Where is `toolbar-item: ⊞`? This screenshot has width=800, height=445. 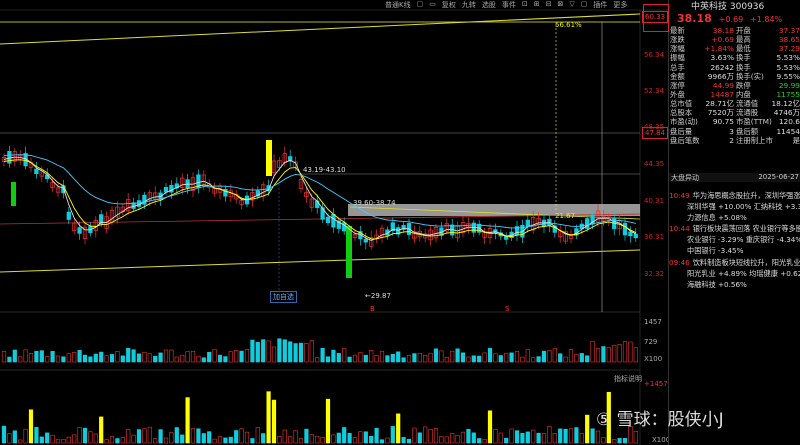 toolbar-item: ⊞ is located at coordinates (537, 4).